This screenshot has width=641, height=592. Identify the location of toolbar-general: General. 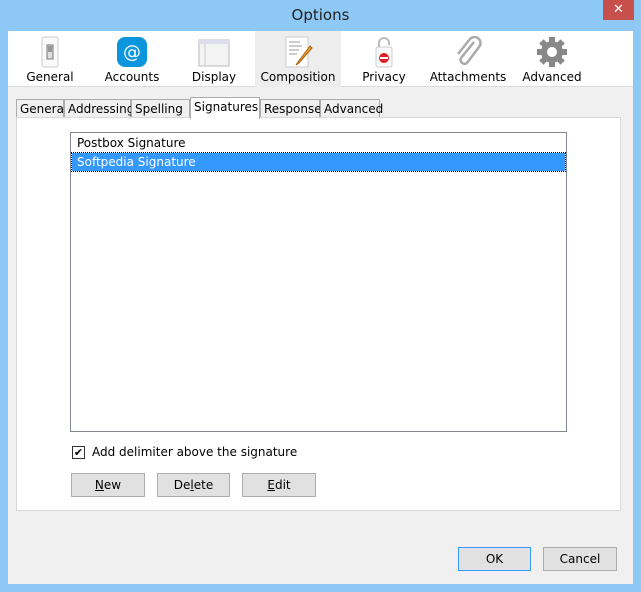
(50, 59).